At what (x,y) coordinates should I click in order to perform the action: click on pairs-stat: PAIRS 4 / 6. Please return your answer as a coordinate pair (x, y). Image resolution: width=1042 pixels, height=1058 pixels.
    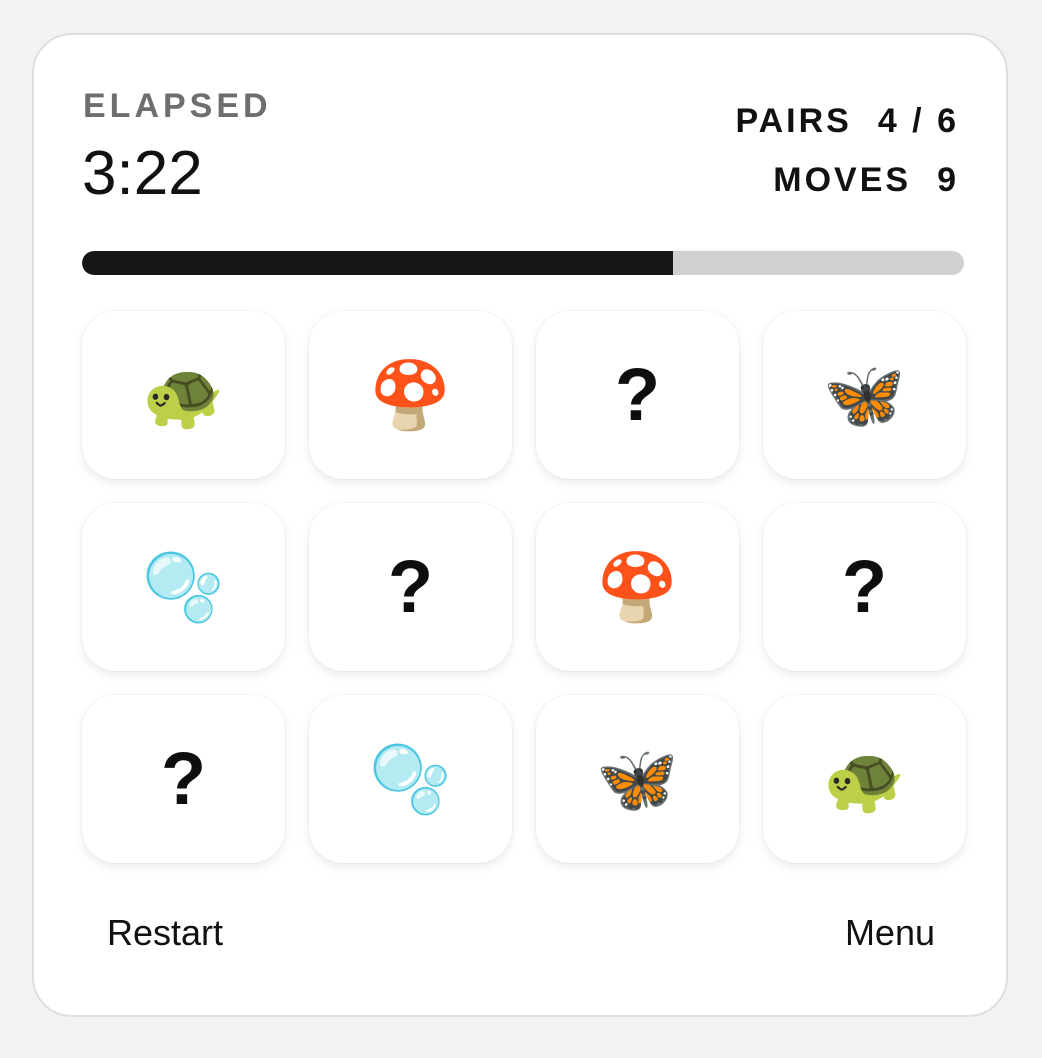
    Looking at the image, I should click on (847, 121).